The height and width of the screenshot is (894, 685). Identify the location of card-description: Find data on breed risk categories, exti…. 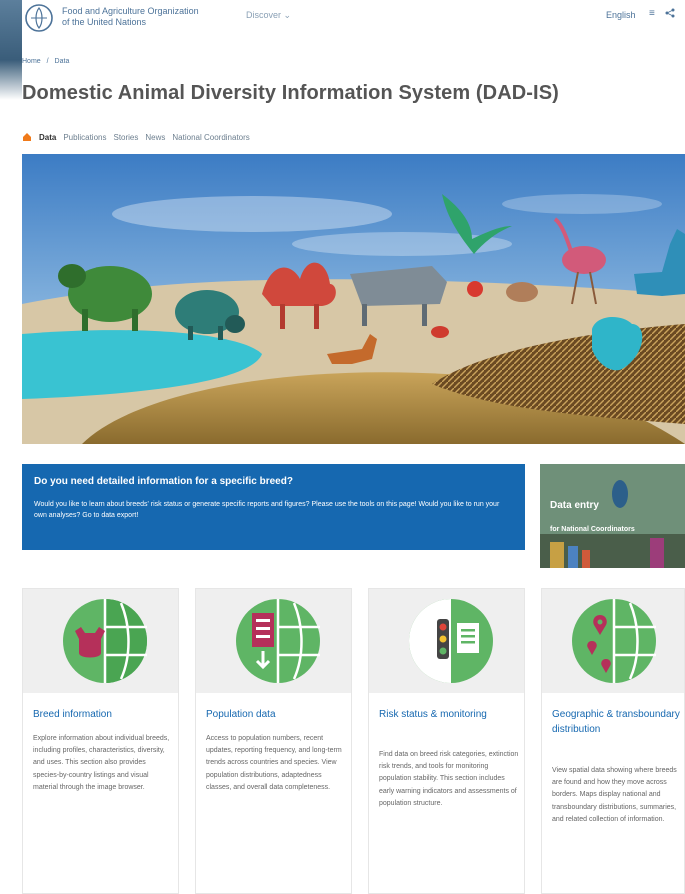
(449, 779).